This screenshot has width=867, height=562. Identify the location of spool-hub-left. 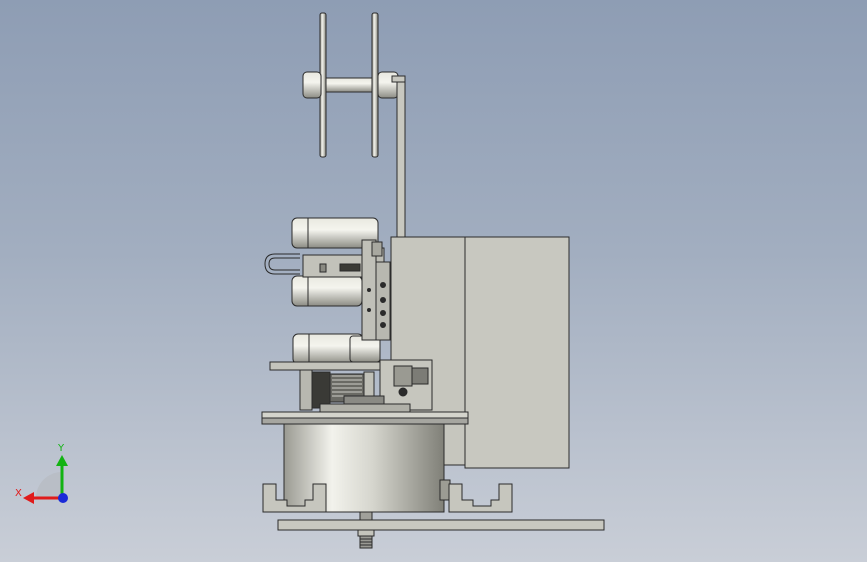
(312, 85).